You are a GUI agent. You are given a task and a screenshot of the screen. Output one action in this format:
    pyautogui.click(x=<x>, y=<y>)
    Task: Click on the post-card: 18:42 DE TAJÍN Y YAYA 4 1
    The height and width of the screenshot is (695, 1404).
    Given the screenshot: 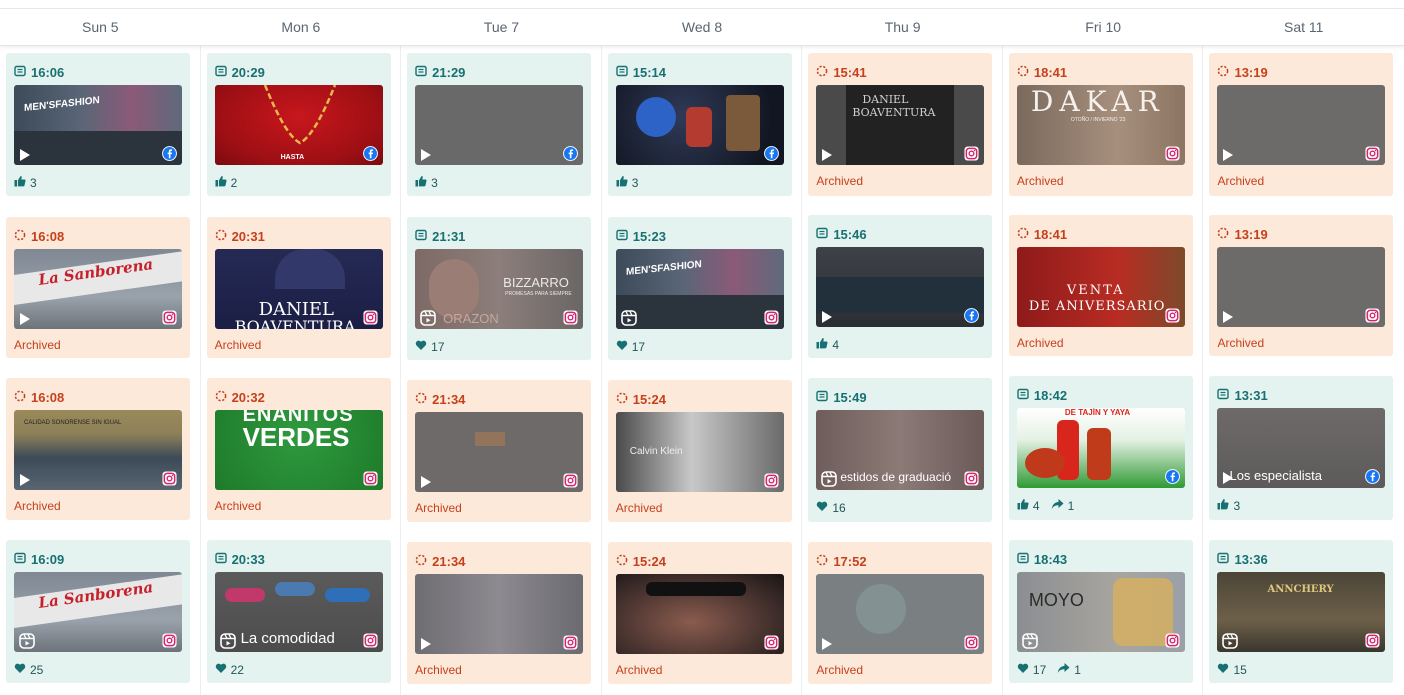 What is the action you would take?
    pyautogui.click(x=1100, y=448)
    